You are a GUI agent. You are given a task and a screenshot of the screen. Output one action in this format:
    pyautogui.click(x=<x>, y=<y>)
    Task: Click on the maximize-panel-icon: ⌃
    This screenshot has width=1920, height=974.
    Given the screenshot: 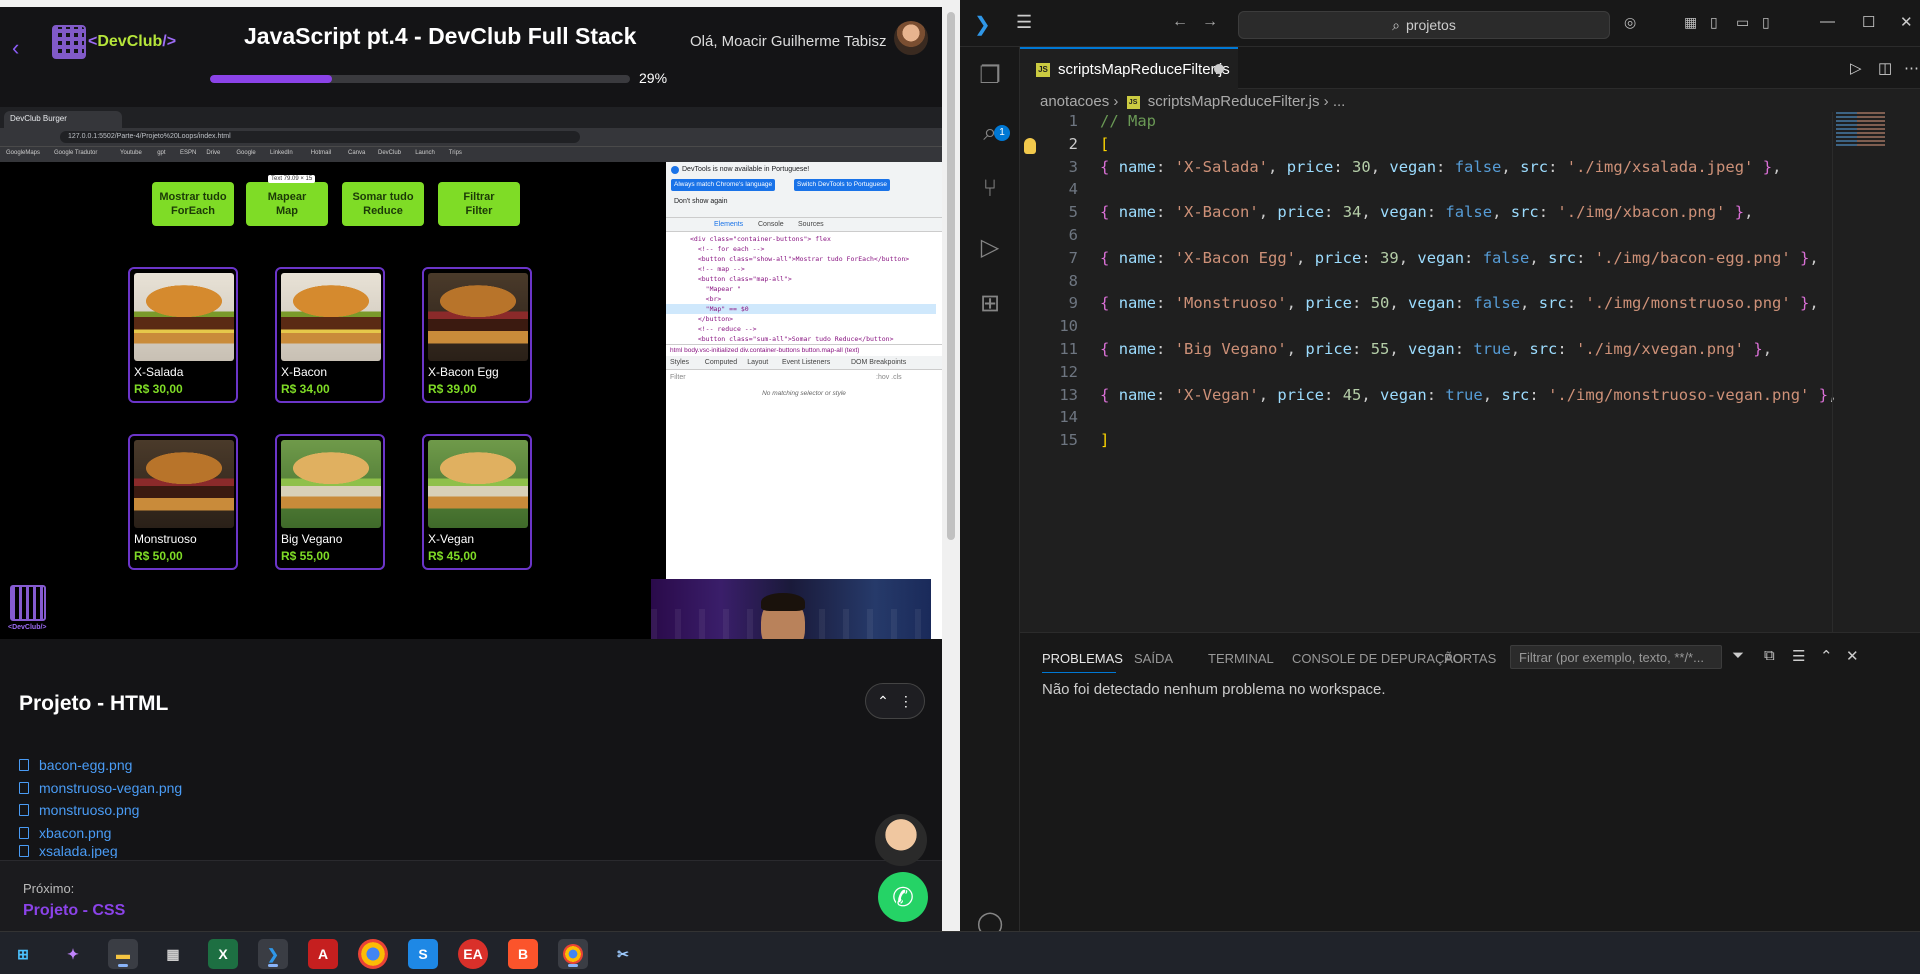 What is the action you would take?
    pyautogui.click(x=1826, y=656)
    